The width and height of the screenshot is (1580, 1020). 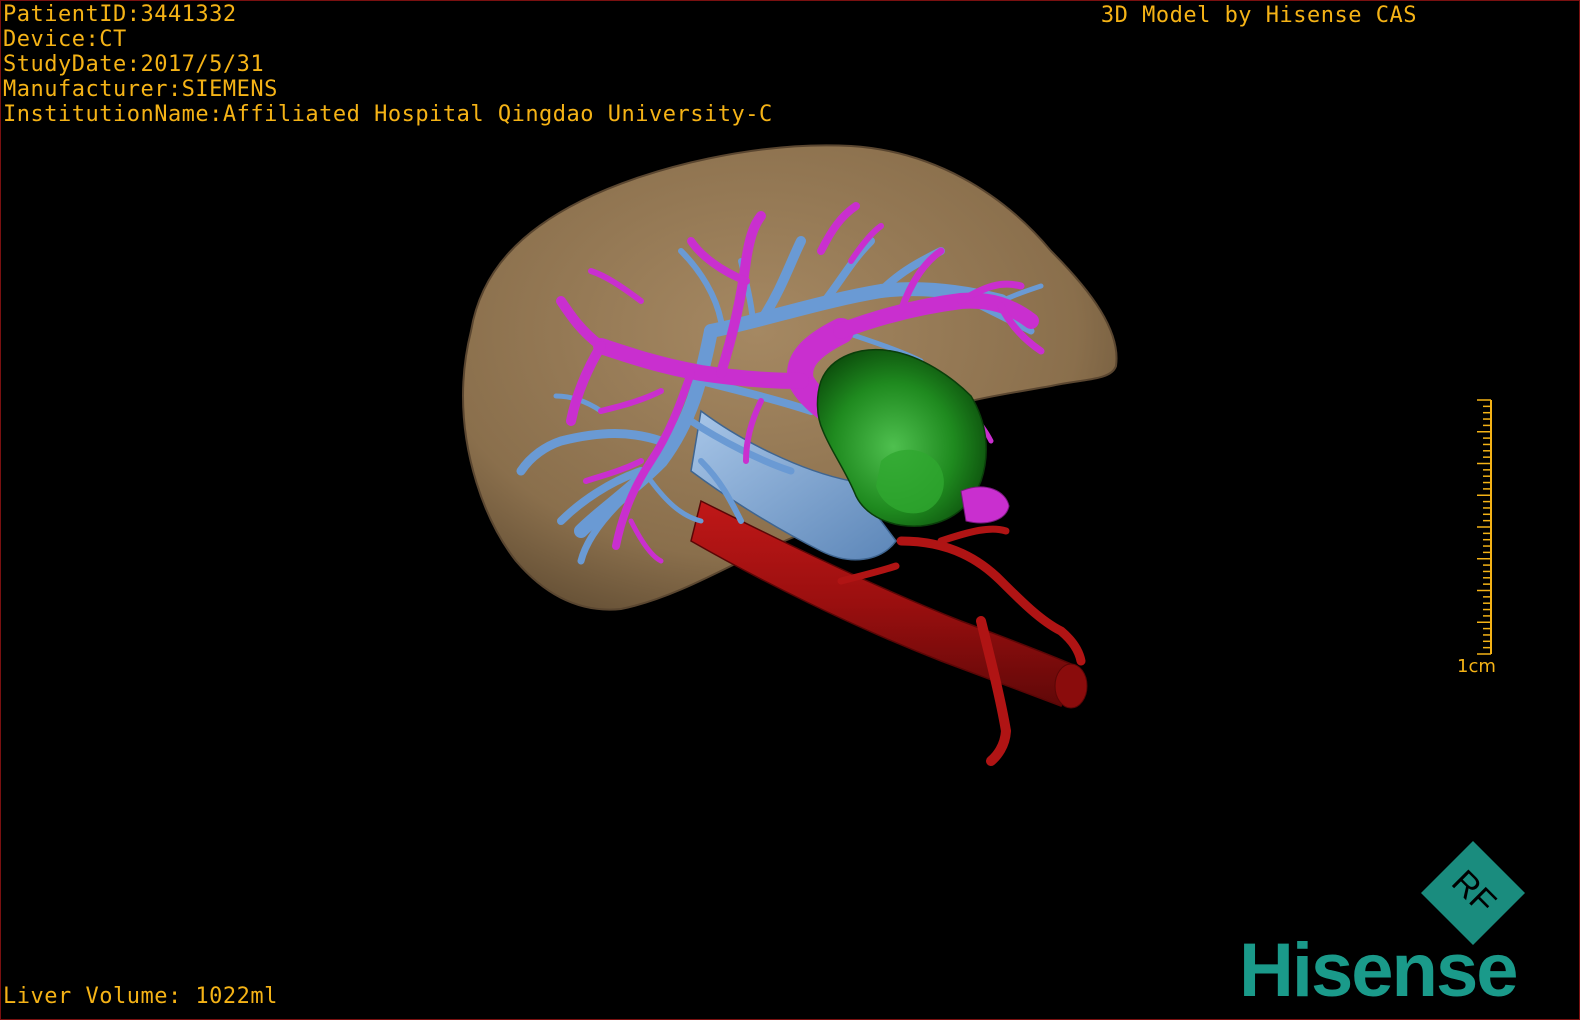 What do you see at coordinates (140, 996) in the screenshot?
I see `liver-volume: Liver Volume: 1022ml` at bounding box center [140, 996].